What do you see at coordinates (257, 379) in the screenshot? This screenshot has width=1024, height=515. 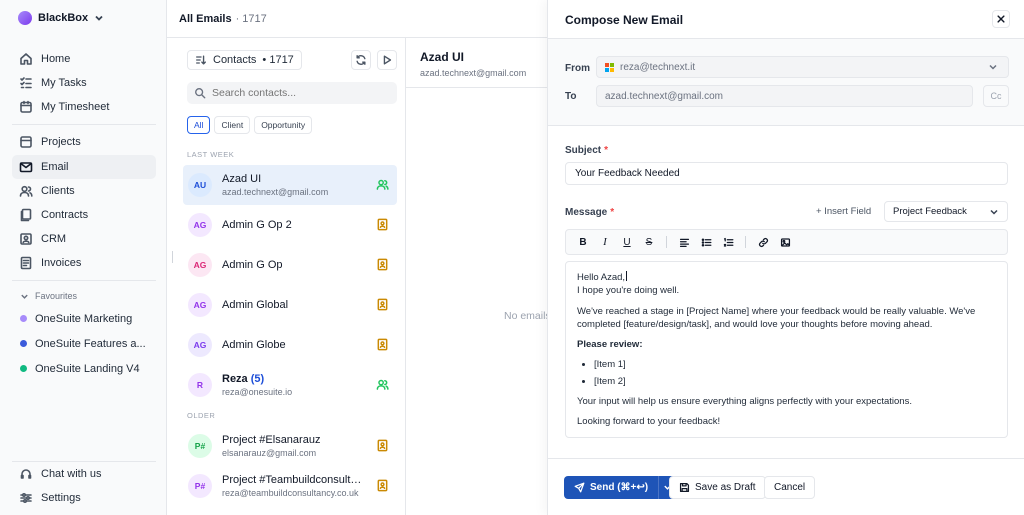 I see `unread-count-badge: (5)` at bounding box center [257, 379].